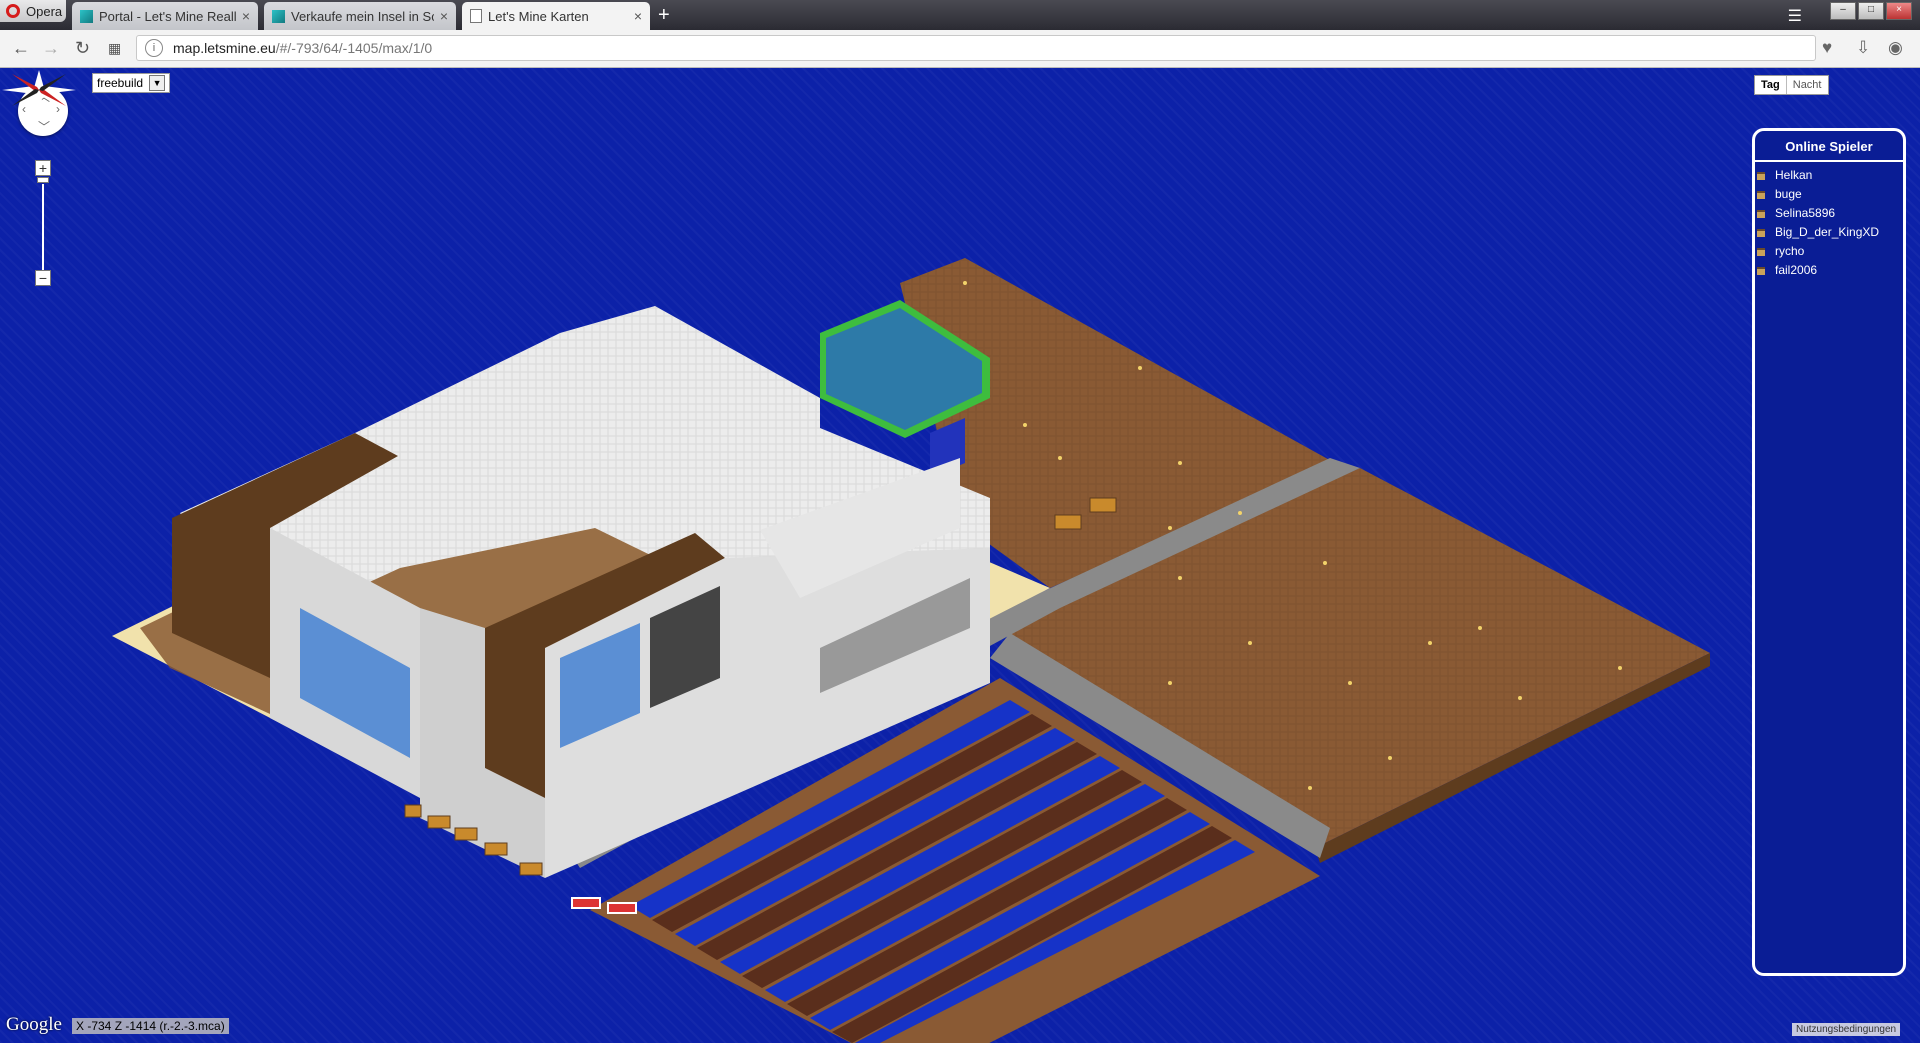 The width and height of the screenshot is (1920, 1043). What do you see at coordinates (39, 90) in the screenshot?
I see `compass-rose-icon` at bounding box center [39, 90].